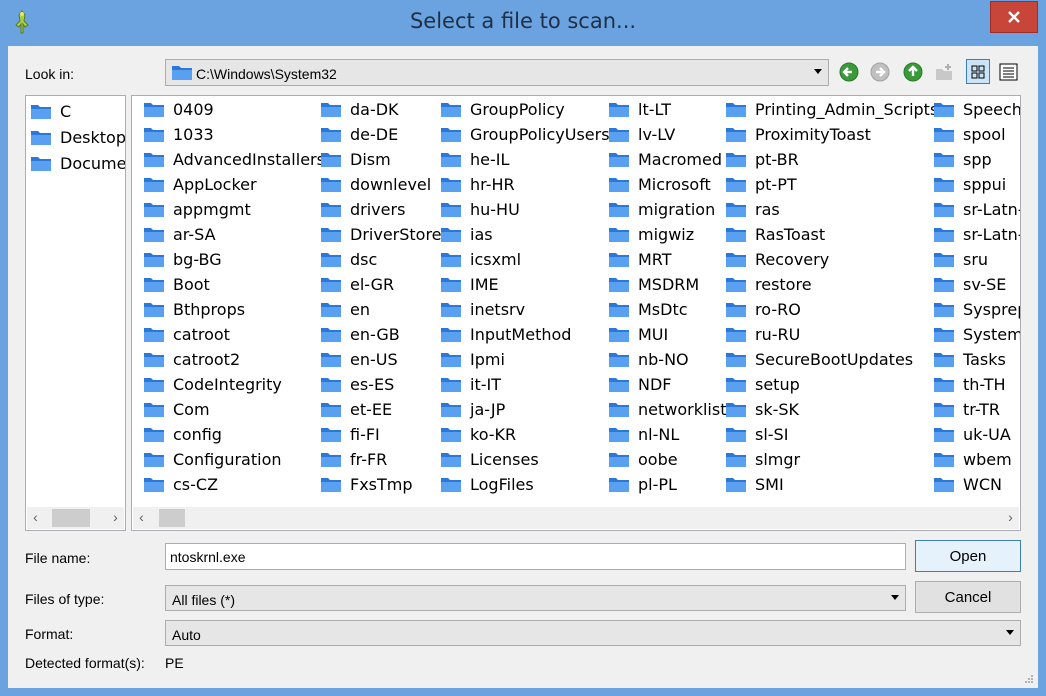  Describe the element at coordinates (504, 459) in the screenshot. I see `folder-item-label: Licenses` at that location.